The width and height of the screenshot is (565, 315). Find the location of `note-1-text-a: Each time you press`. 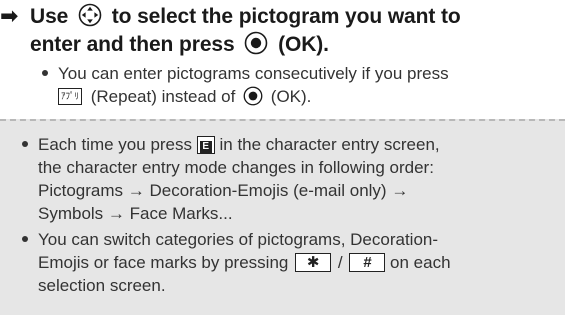

note-1-text-a: Each time you press is located at coordinates (115, 144).